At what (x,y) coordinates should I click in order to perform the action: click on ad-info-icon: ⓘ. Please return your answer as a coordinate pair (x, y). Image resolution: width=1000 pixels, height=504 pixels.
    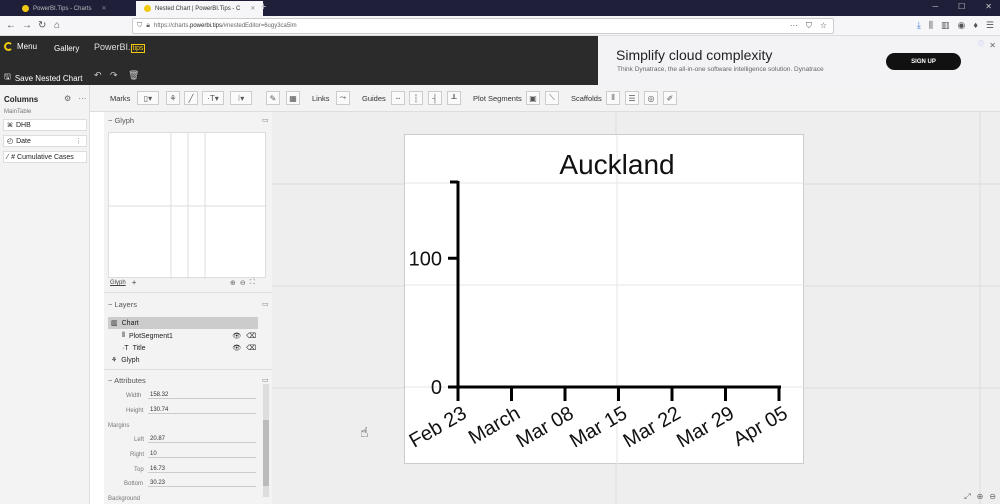
    Looking at the image, I should click on (981, 43).